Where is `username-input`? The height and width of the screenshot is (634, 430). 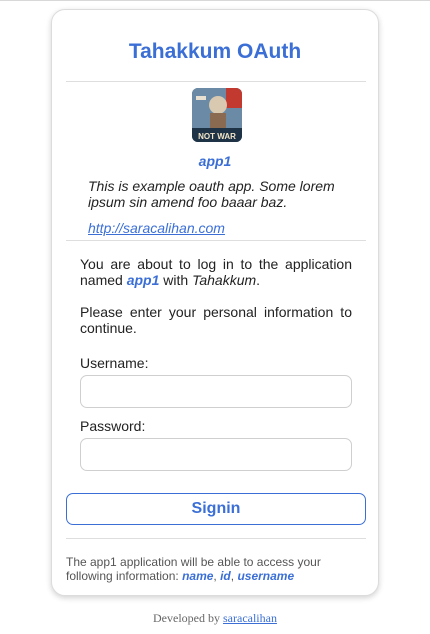
username-input is located at coordinates (216, 391).